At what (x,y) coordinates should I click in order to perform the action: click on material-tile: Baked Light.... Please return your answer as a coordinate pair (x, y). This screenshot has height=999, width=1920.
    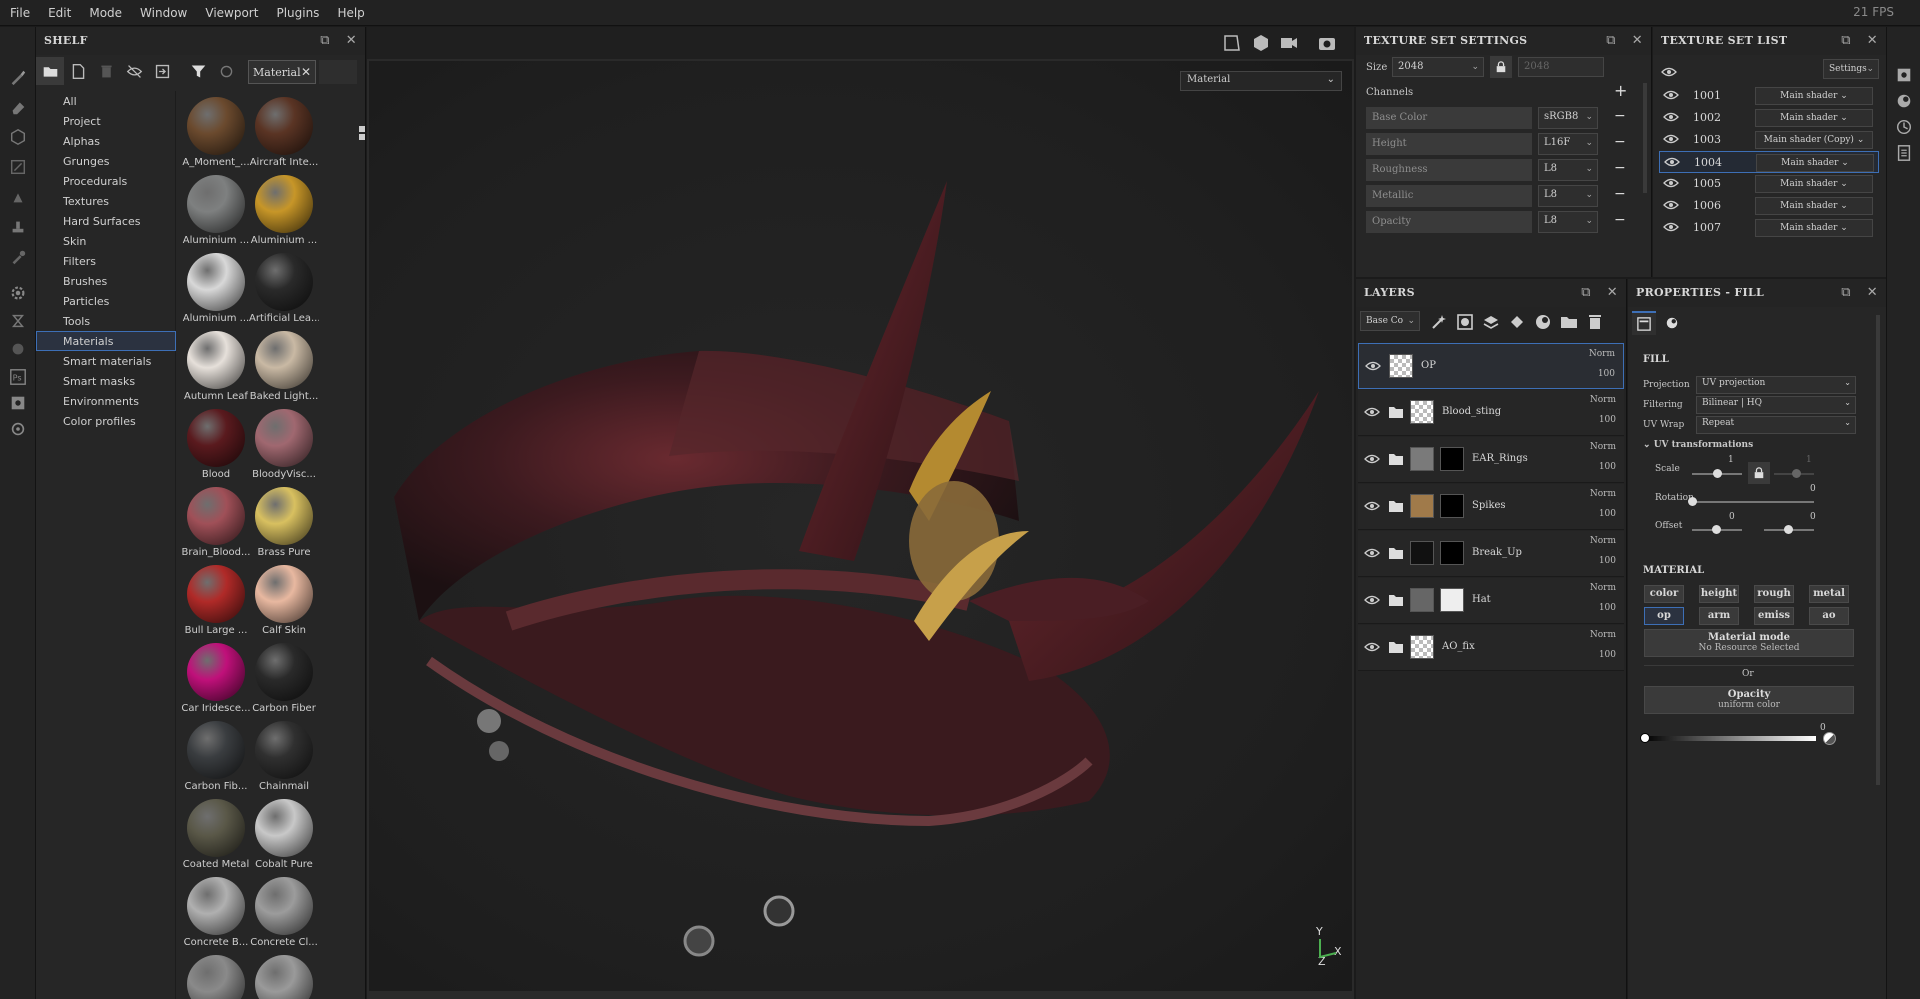
    Looking at the image, I should click on (284, 366).